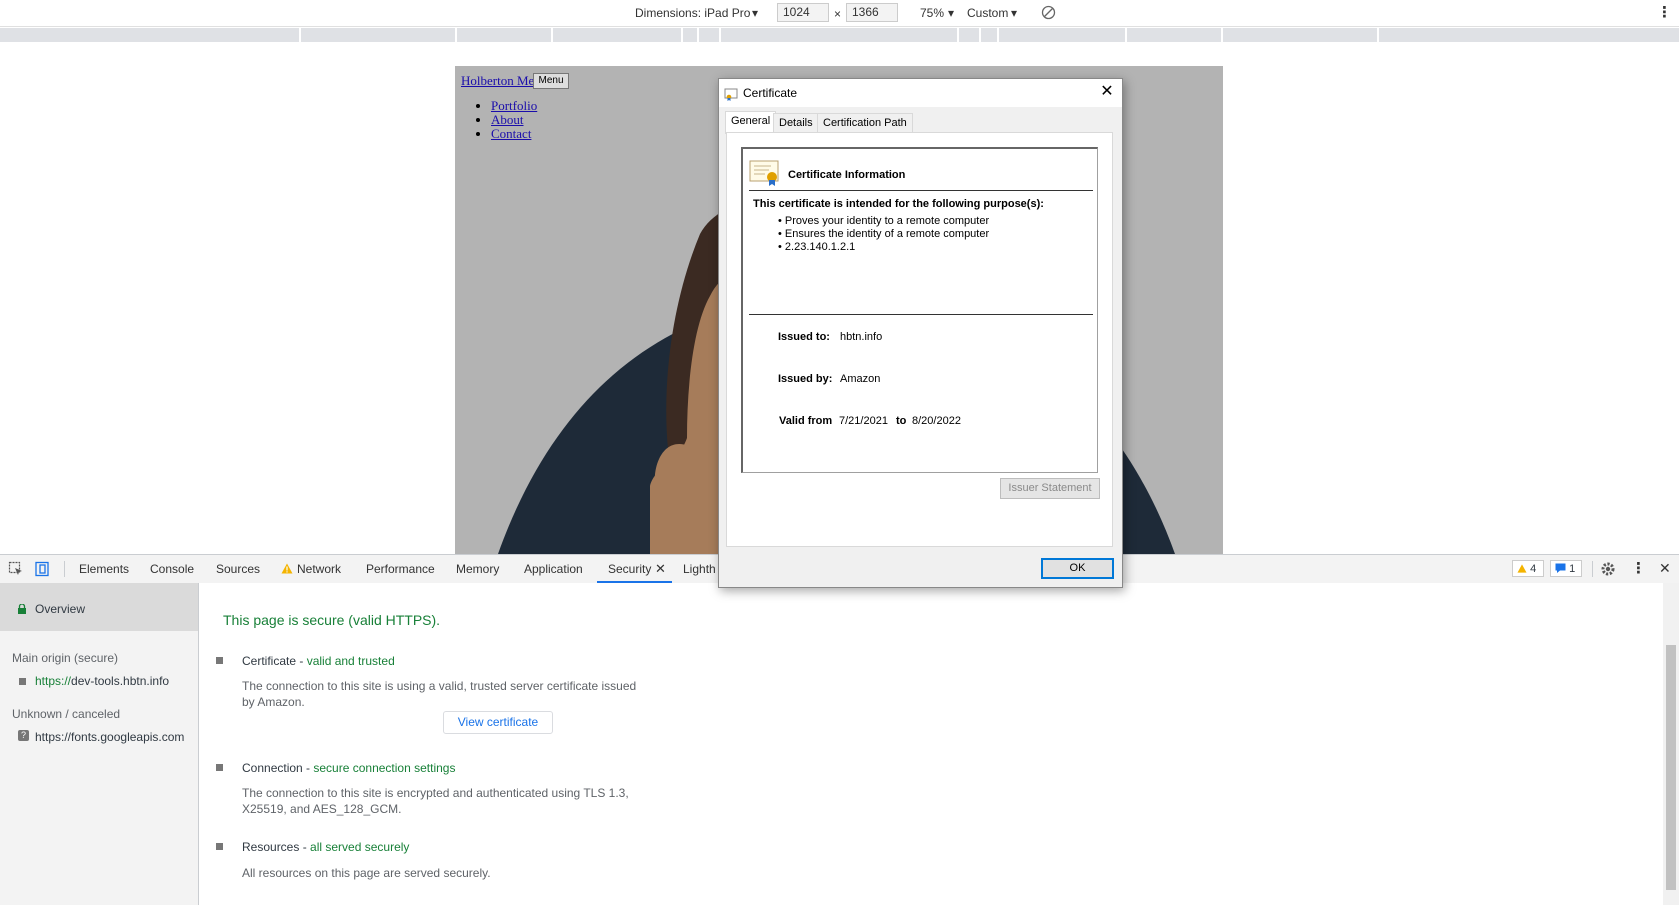  What do you see at coordinates (497, 81) in the screenshot?
I see `site-brand-link: Holberton Me` at bounding box center [497, 81].